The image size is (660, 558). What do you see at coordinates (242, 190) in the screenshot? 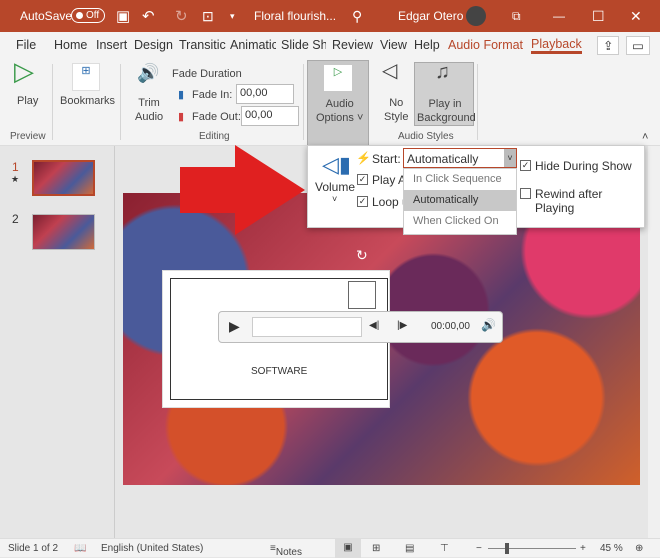
I see `red-arrow` at bounding box center [242, 190].